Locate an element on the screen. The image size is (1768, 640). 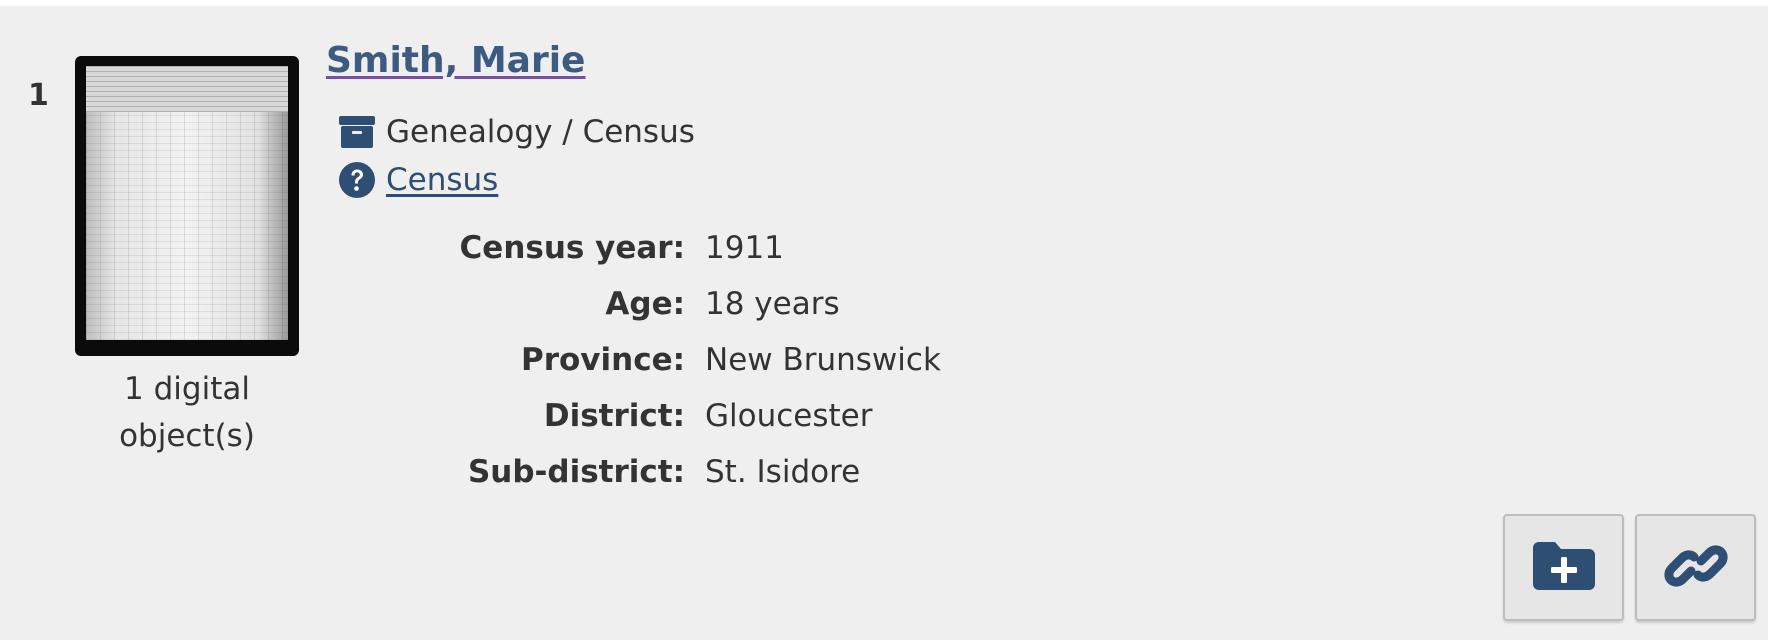
record-type: Genealogy / Census is located at coordinates (516, 132).